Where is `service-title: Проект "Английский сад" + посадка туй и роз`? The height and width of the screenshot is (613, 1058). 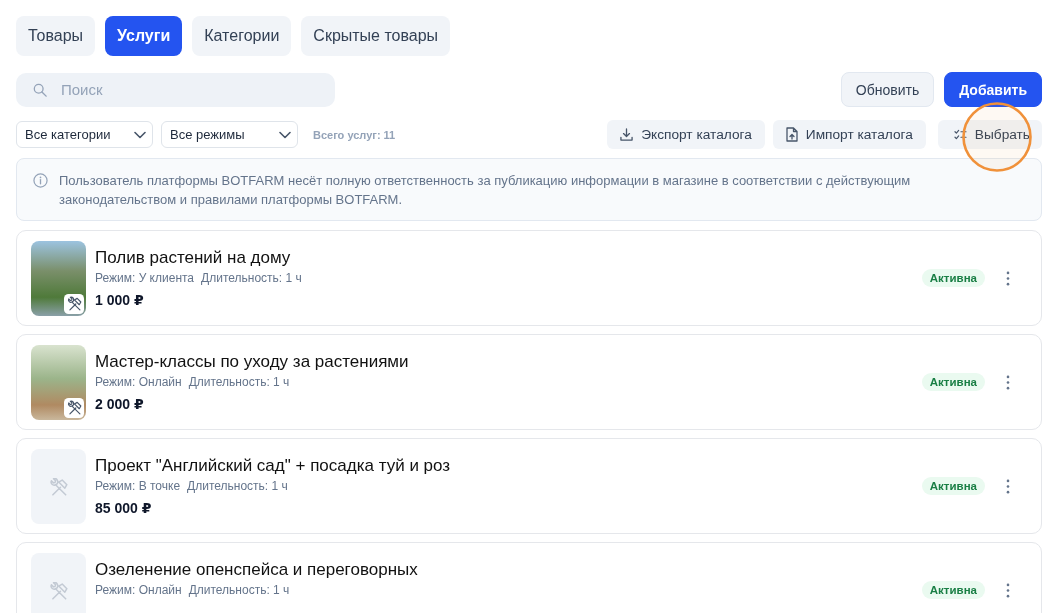 service-title: Проект "Английский сад" + посадка туй и роз is located at coordinates (273, 466).